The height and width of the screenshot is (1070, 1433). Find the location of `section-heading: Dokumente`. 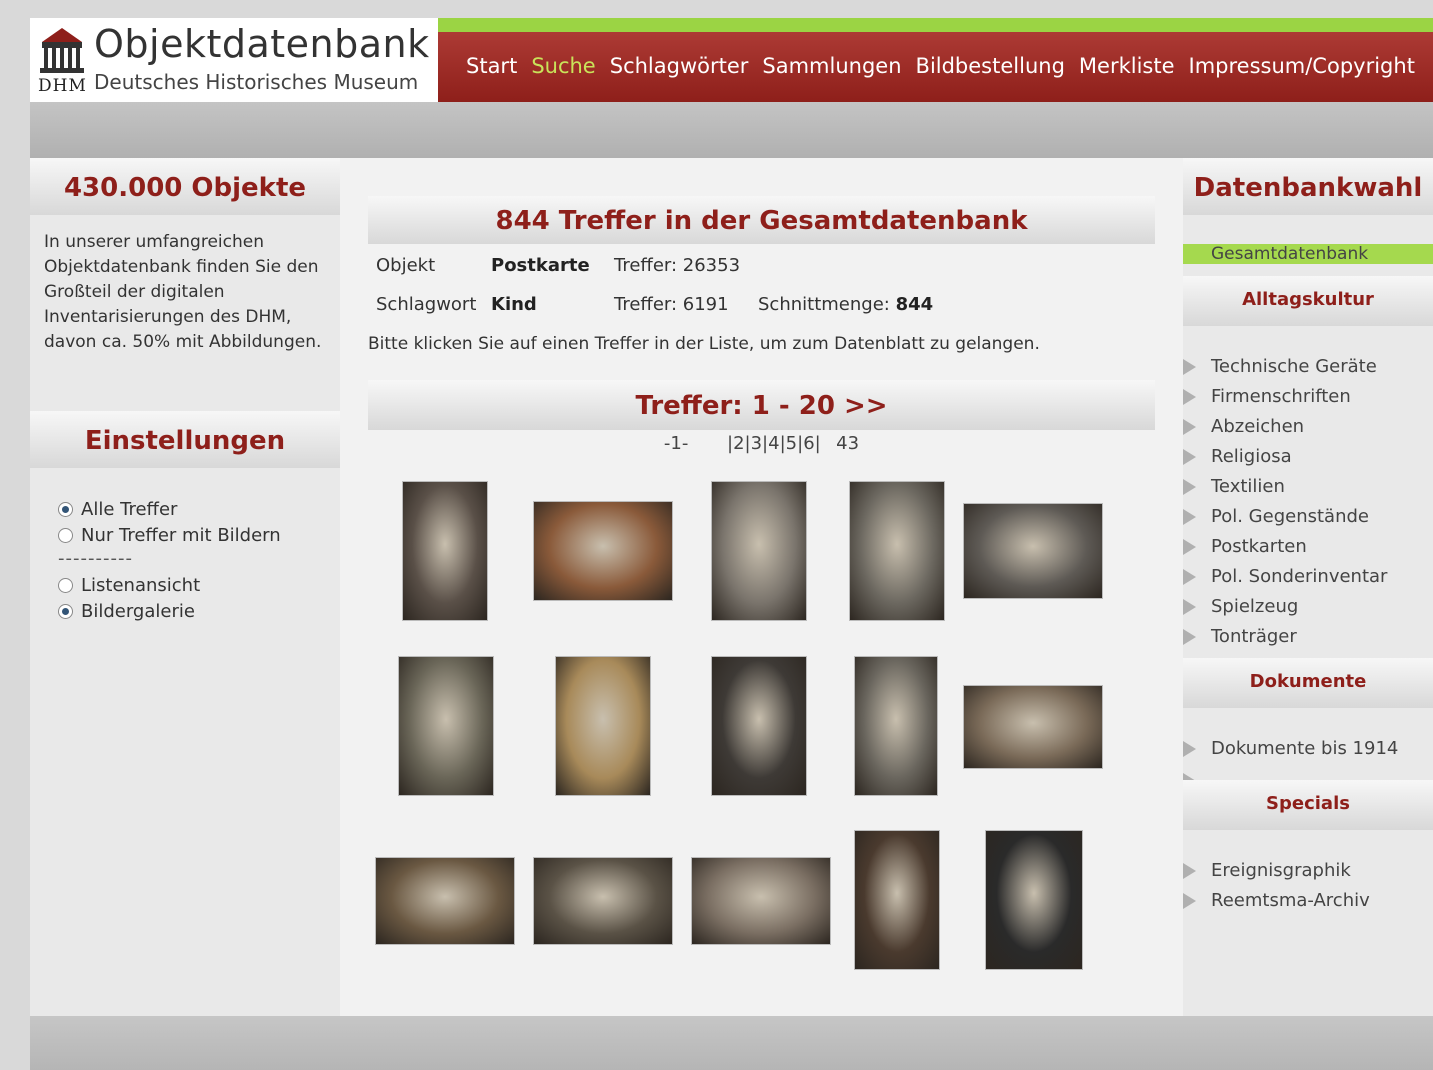

section-heading: Dokumente is located at coordinates (1308, 683).